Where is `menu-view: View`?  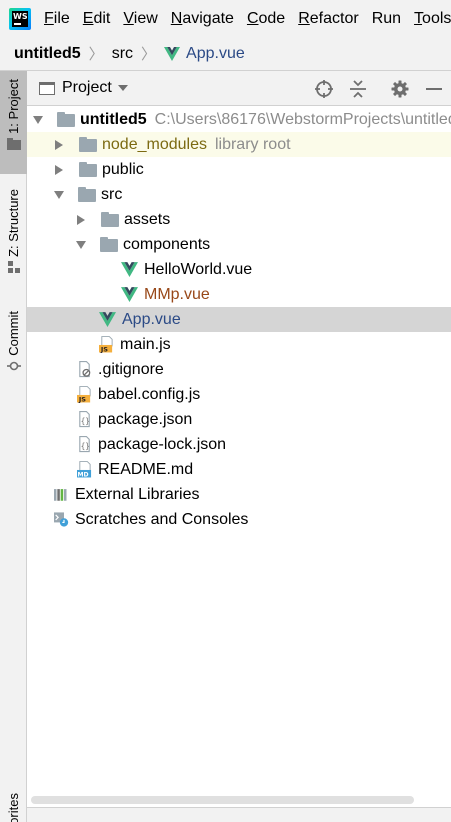
menu-view: View is located at coordinates (140, 19).